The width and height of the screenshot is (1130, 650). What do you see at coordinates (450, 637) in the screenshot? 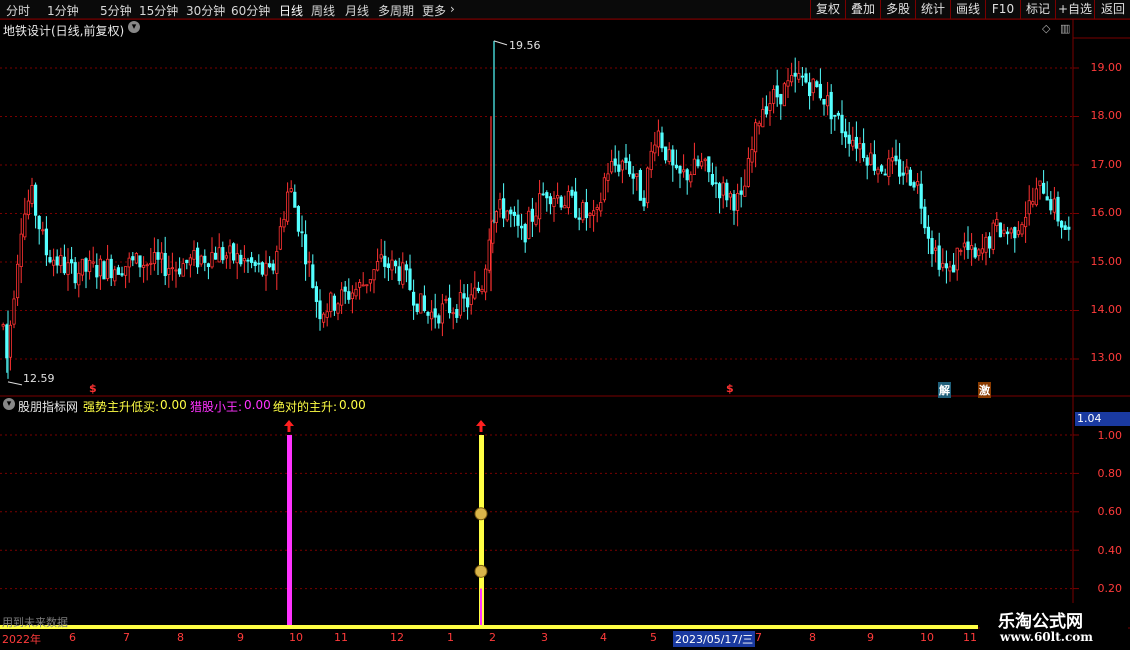
I see `date-label: 1` at bounding box center [450, 637].